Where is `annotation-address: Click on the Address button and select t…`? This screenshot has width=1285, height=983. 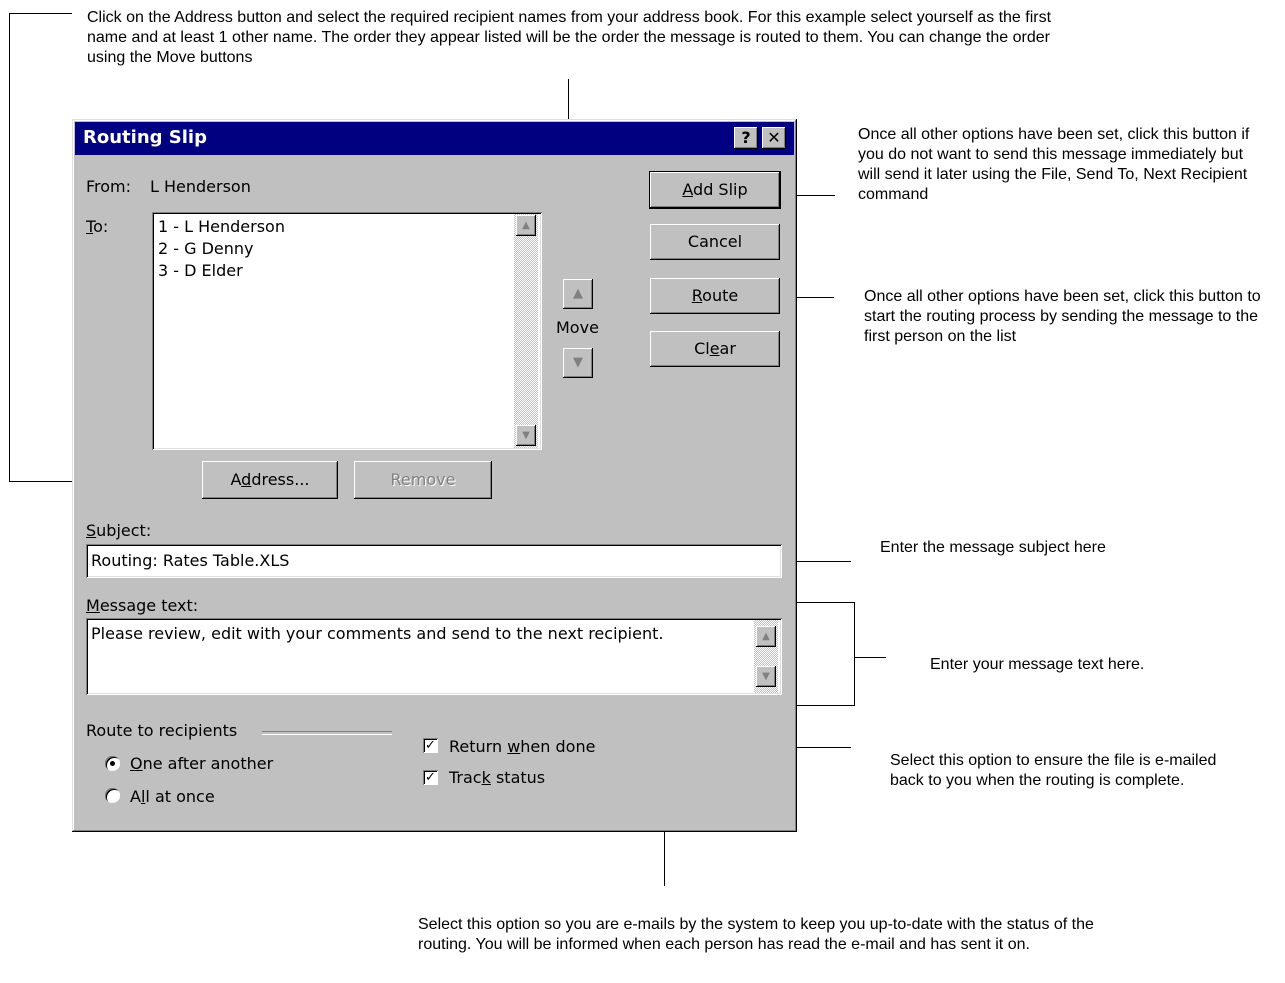
annotation-address: Click on the Address button and select t… is located at coordinates (569, 37).